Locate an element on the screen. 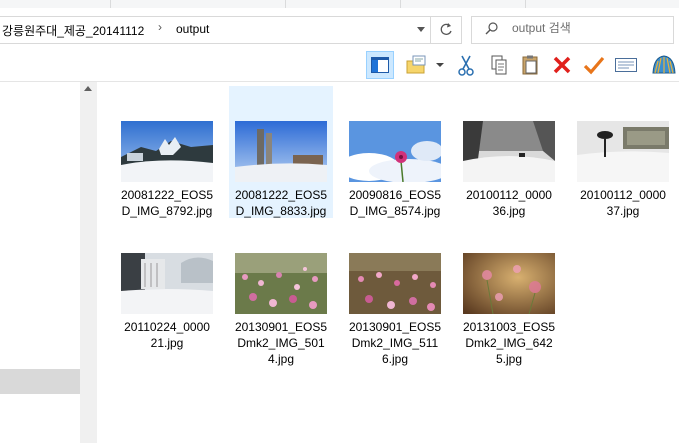 The image size is (679, 443). file-name-line: 20090816_EOS5 is located at coordinates (395, 195).